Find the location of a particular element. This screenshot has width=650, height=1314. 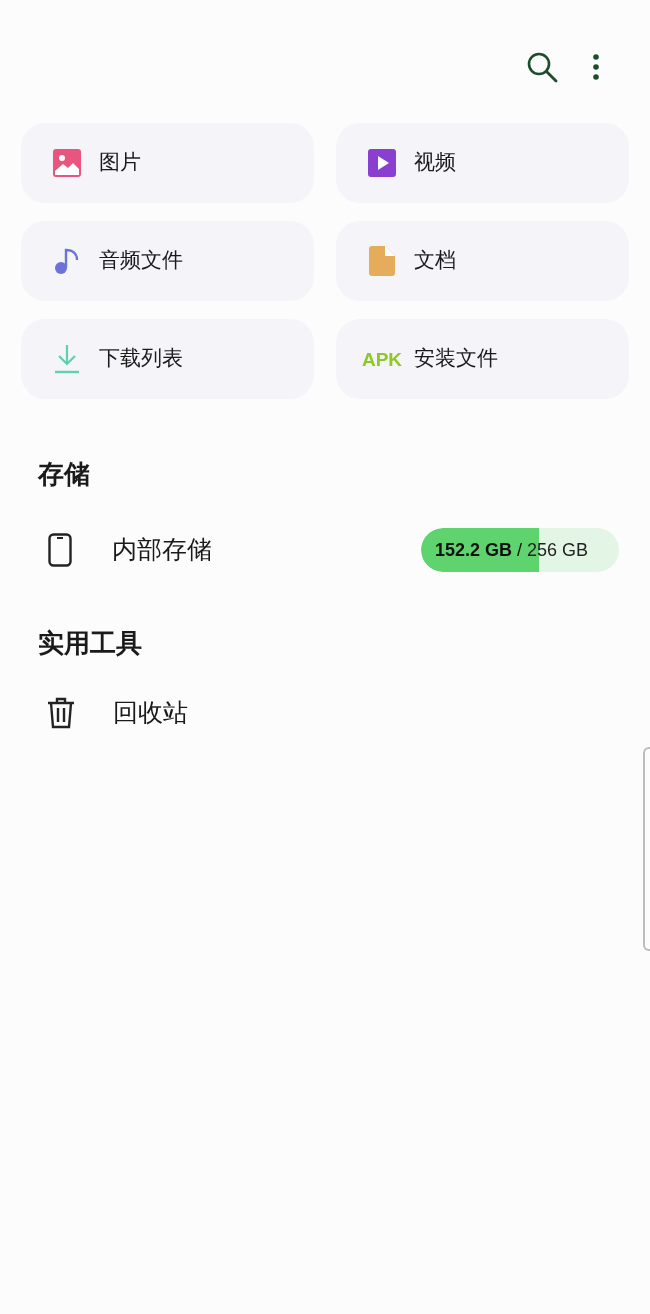

tool-row: 回收站 is located at coordinates (325, 713).